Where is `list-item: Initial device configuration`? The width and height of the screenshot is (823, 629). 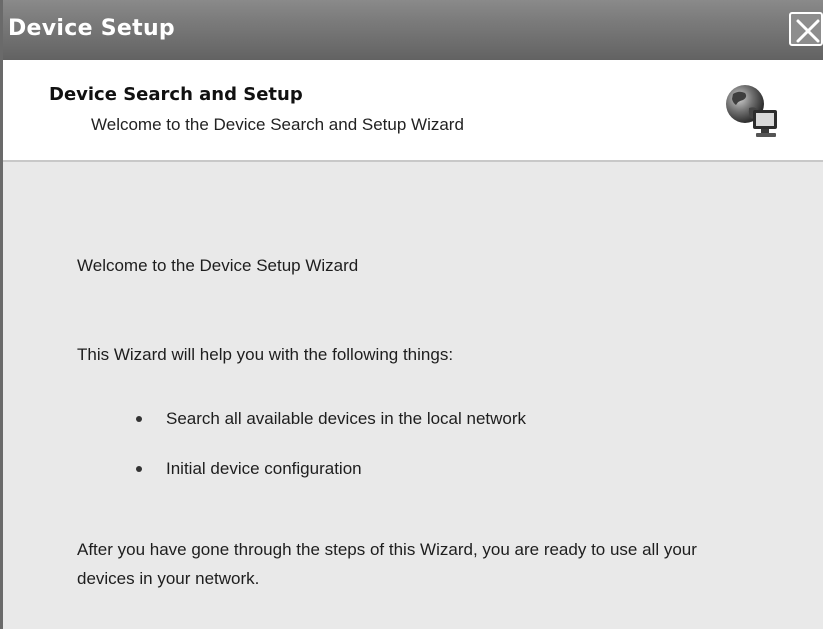
list-item: Initial device configuration is located at coordinates (329, 468).